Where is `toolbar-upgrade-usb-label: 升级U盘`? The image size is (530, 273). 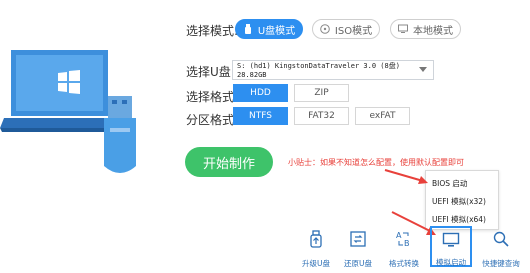 toolbar-upgrade-usb-label: 升级U盘 is located at coordinates (316, 263).